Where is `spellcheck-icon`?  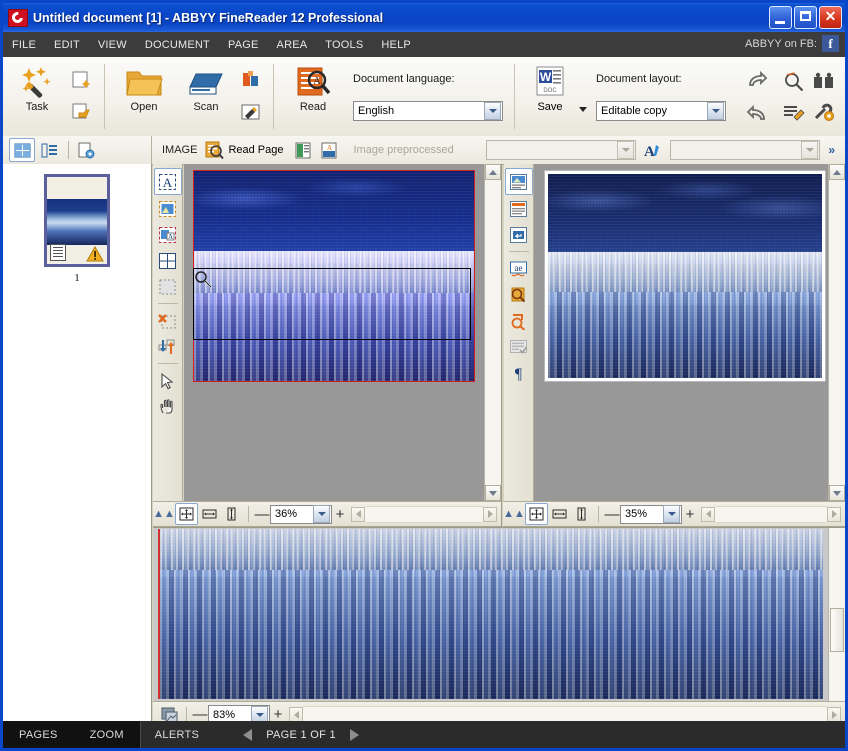
spellcheck-icon is located at coordinates (794, 82).